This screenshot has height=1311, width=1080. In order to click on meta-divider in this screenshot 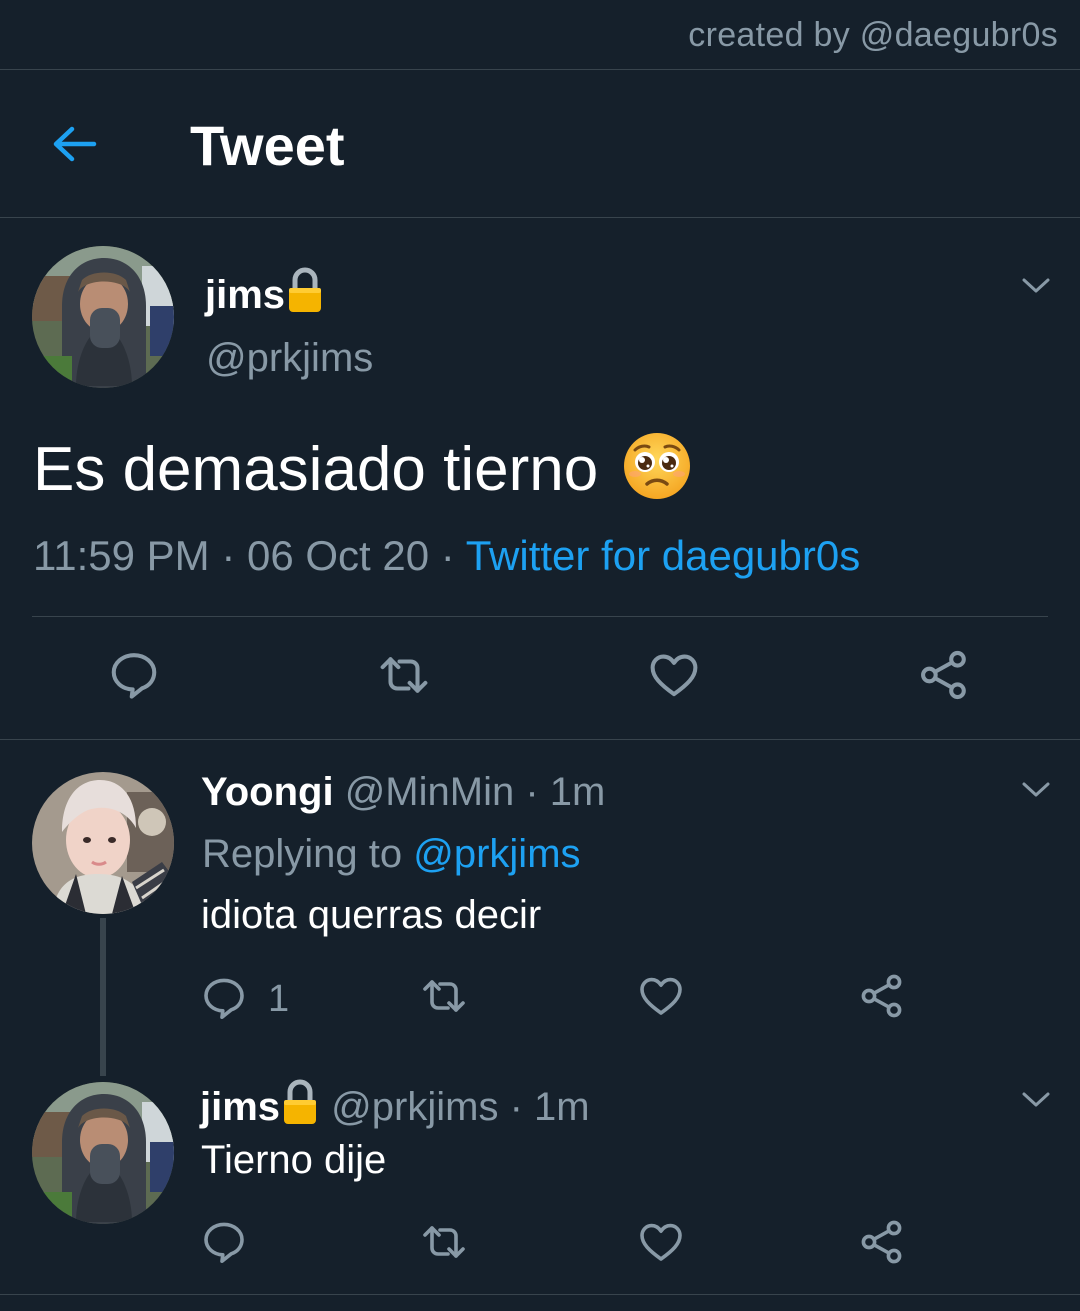, I will do `click(540, 616)`.